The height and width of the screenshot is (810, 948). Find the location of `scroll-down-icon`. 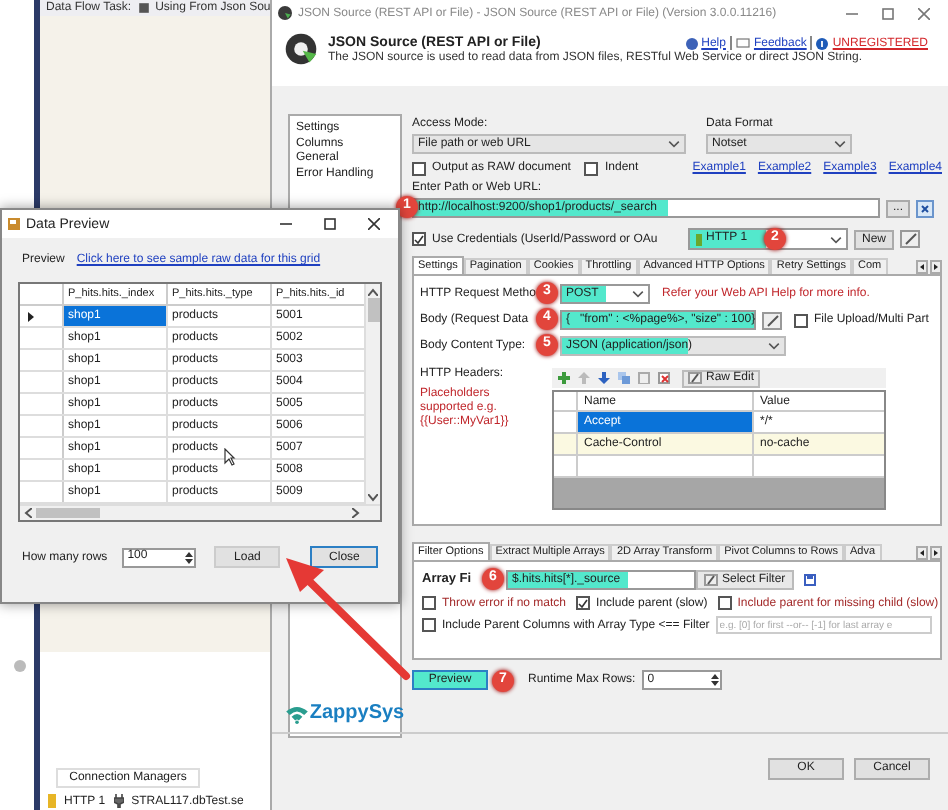

scroll-down-icon is located at coordinates (373, 498).